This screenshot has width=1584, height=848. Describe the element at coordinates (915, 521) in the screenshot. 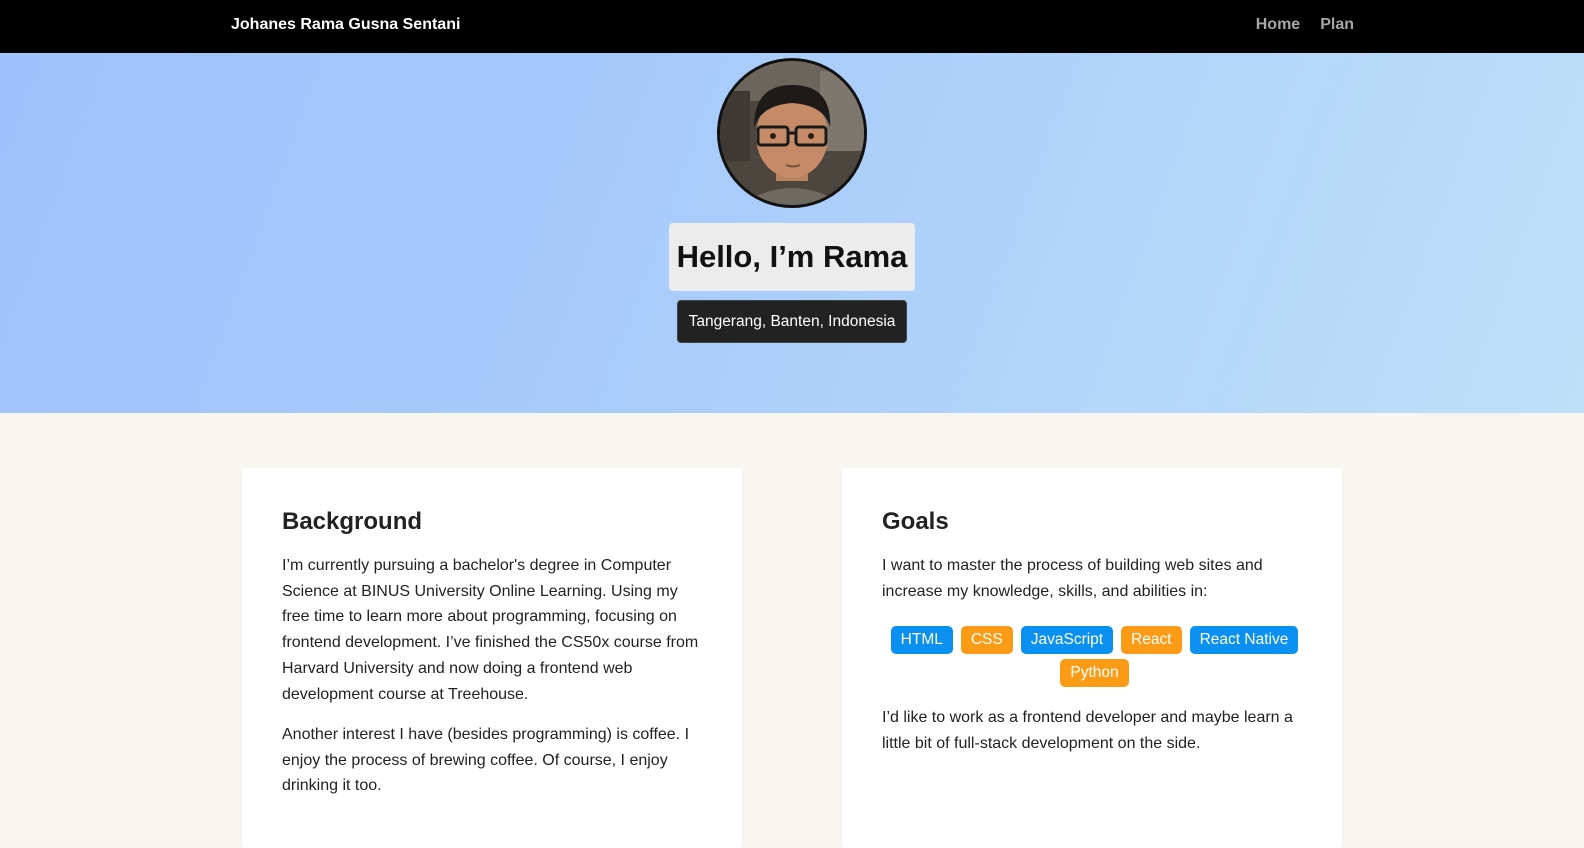

I see `goals-title: Goals` at that location.